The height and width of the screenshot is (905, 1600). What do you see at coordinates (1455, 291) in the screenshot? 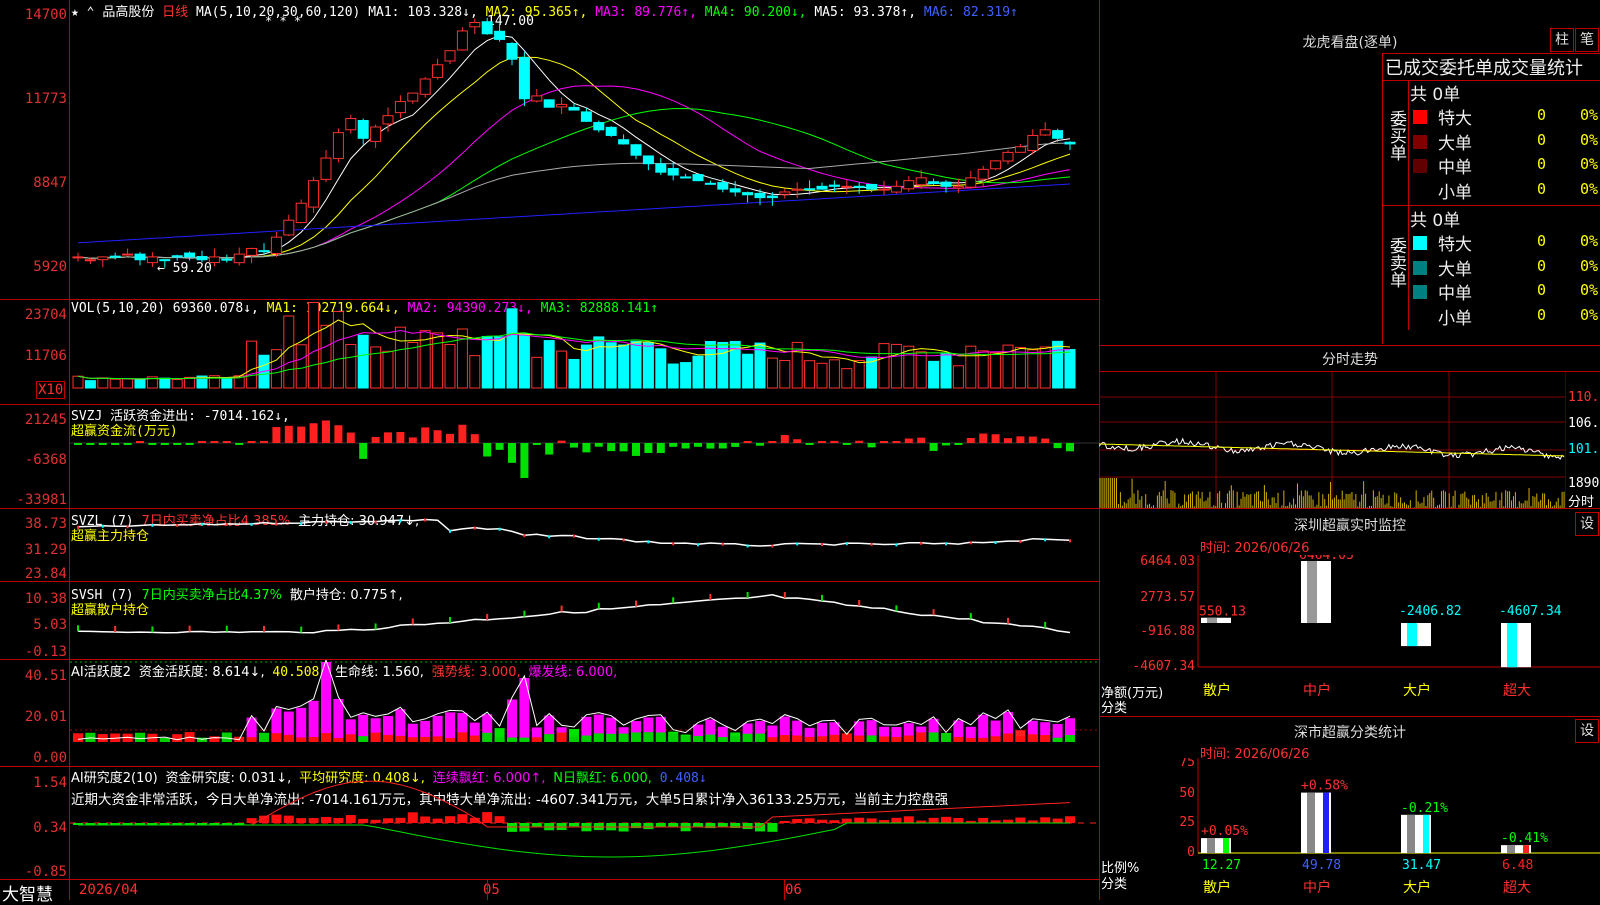
I see `sell-row-label: 中单` at bounding box center [1455, 291].